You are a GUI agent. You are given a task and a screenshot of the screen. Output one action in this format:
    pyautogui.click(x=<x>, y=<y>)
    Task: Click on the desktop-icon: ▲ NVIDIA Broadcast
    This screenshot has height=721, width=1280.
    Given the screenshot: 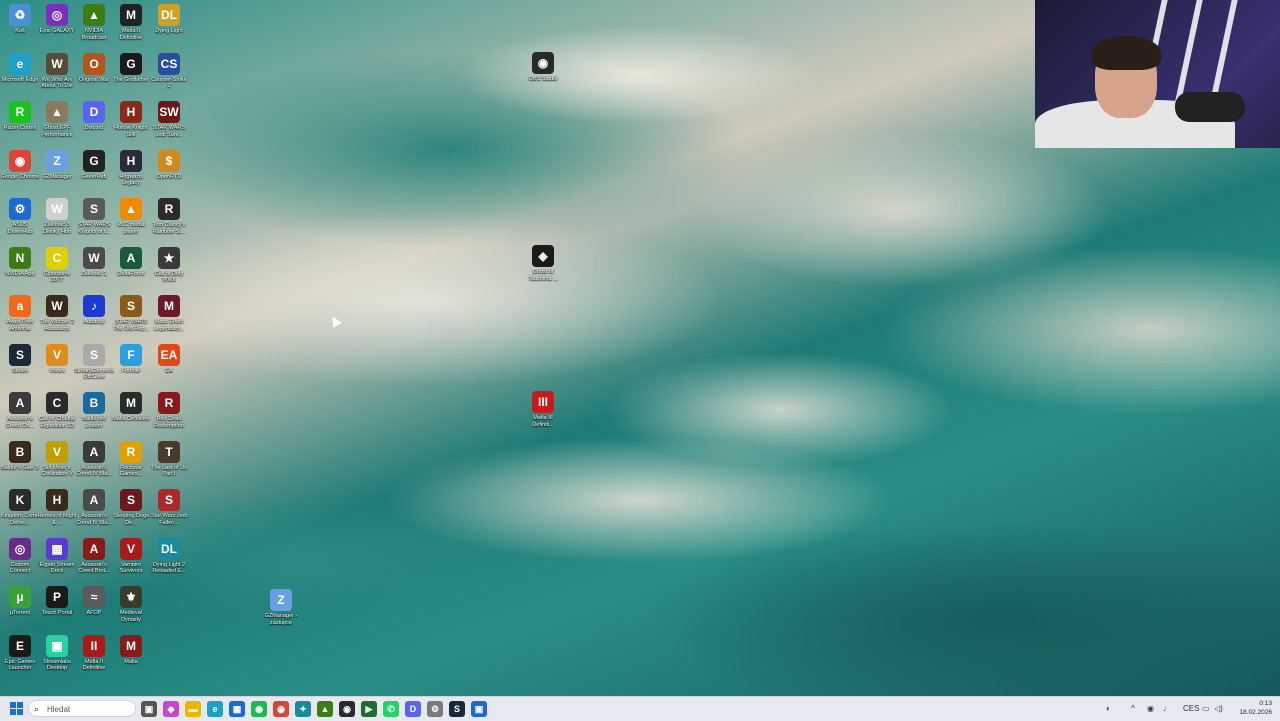 What is the action you would take?
    pyautogui.click(x=94, y=22)
    